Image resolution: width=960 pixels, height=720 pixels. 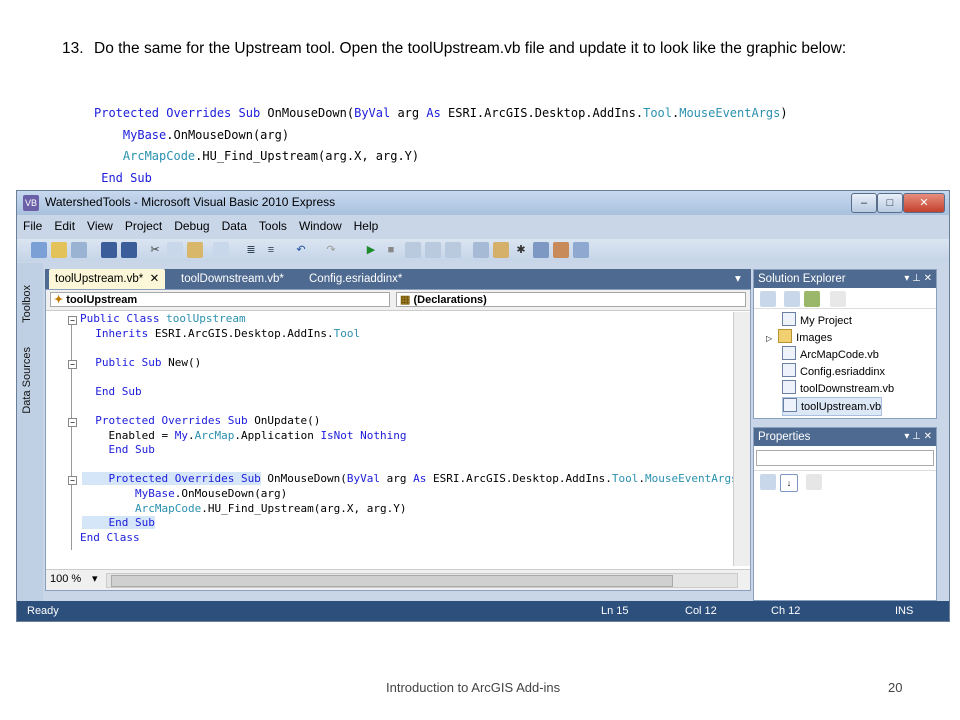 I want to click on save-all-icon, so click(x=129, y=250).